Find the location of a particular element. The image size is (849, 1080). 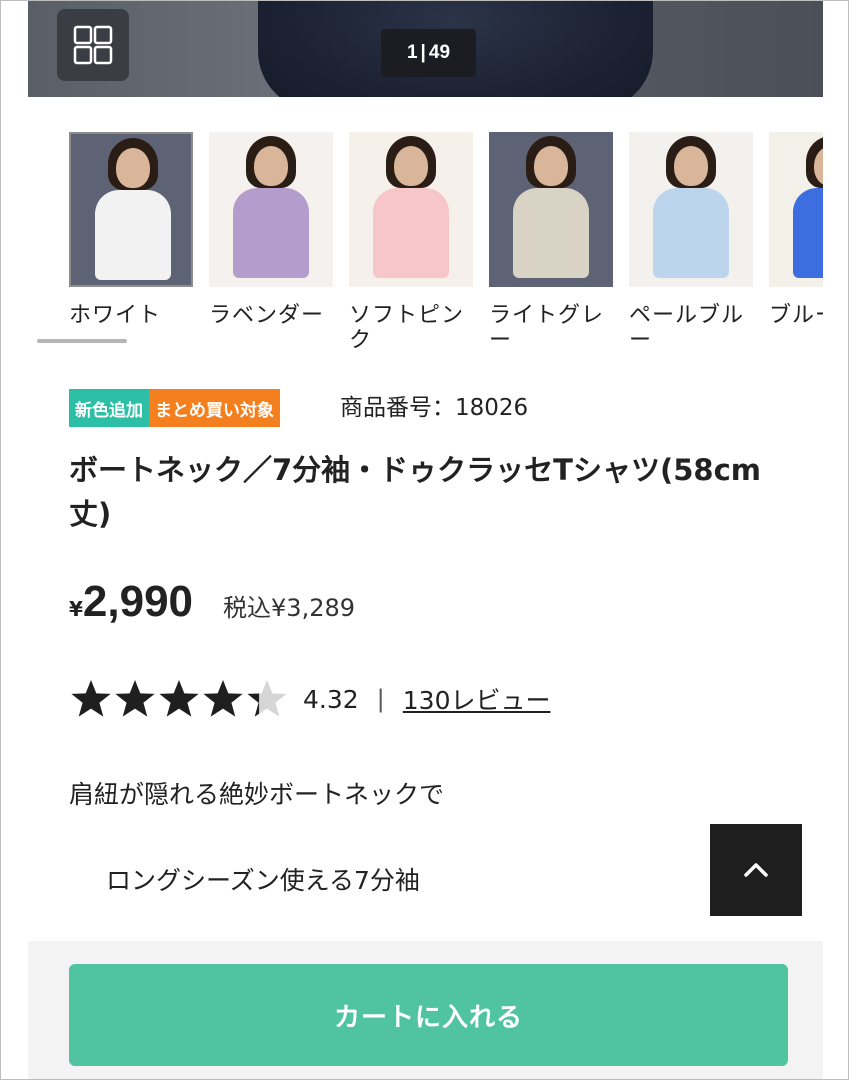

grid-view-icon is located at coordinates (93, 45).